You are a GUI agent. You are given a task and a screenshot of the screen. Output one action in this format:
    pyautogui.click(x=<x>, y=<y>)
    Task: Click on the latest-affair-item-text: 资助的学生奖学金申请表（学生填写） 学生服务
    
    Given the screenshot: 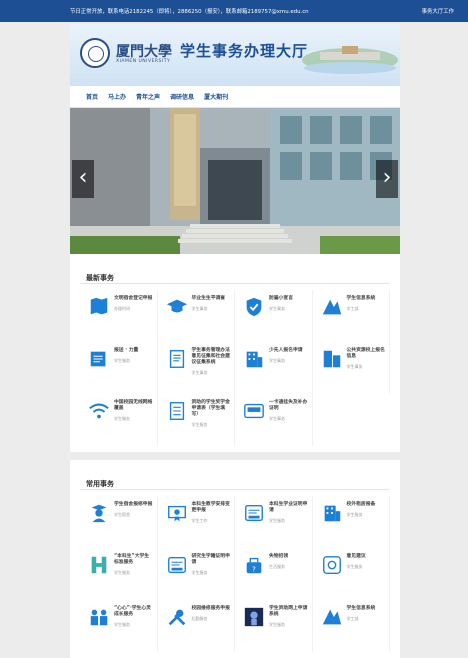 What is the action you would take?
    pyautogui.click(x=211, y=414)
    